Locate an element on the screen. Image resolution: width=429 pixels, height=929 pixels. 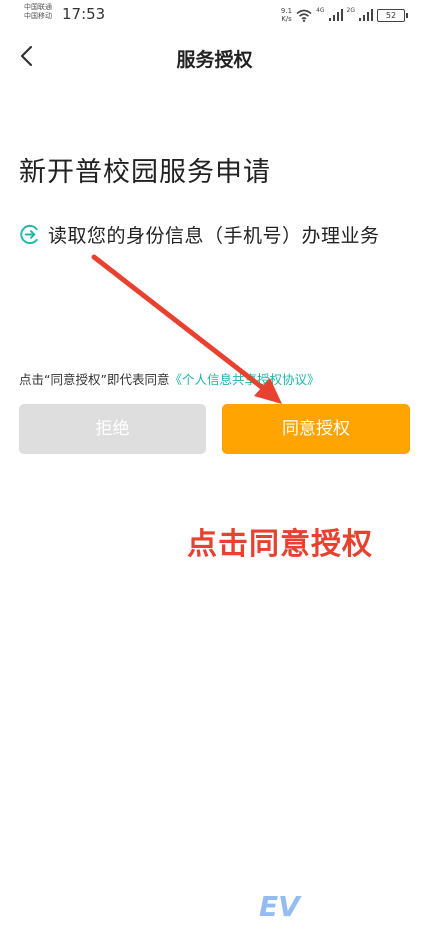
status-bar: 中国联通 中国移动 17:53 9.1 K/s 4G 2G 52 is located at coordinates (214, 17).